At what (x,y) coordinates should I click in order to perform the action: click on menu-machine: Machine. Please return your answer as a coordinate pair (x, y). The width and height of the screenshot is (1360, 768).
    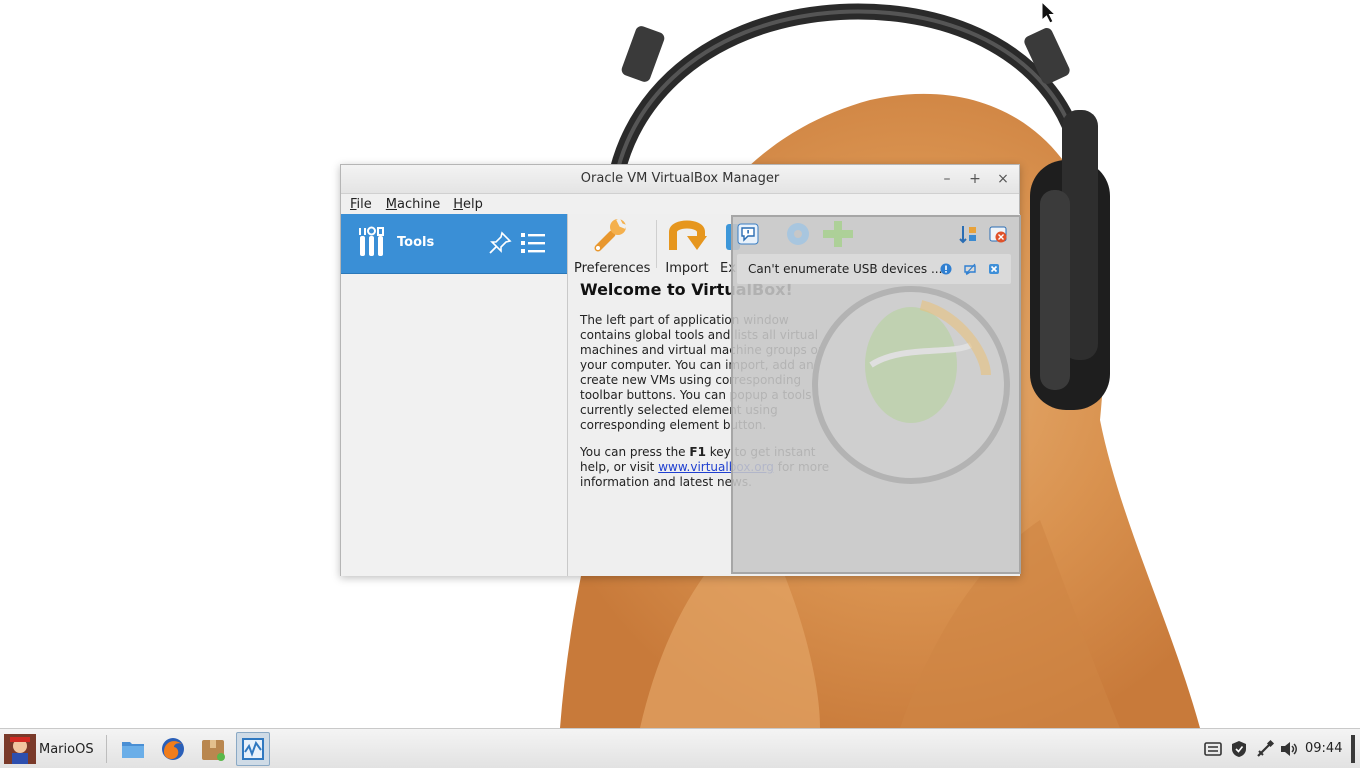
    Looking at the image, I should click on (406, 204).